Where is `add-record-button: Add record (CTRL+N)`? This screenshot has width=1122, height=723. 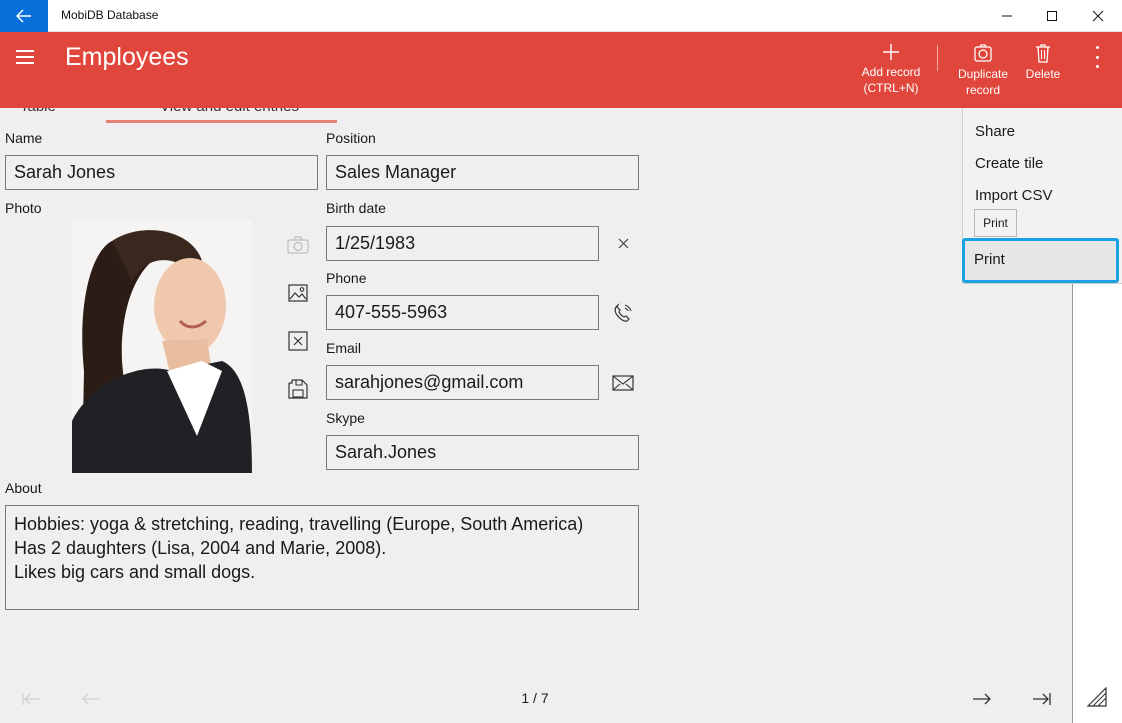 add-record-button: Add record (CTRL+N) is located at coordinates (891, 69).